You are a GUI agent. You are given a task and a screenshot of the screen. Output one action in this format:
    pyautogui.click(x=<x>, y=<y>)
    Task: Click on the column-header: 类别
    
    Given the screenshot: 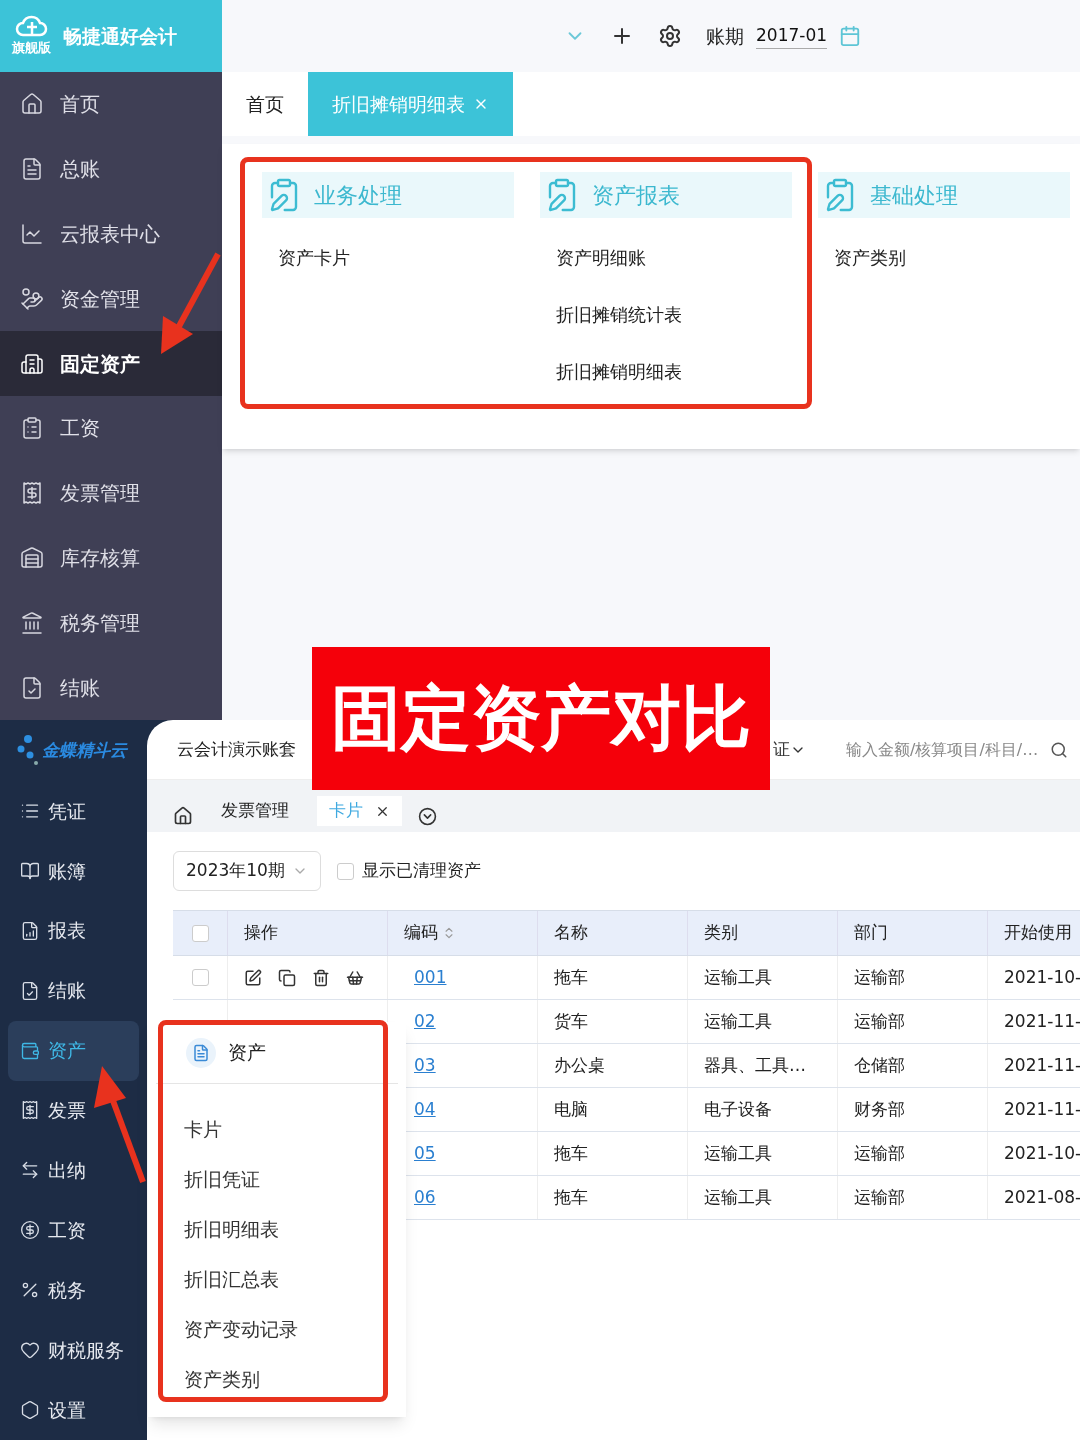 What is the action you would take?
    pyautogui.click(x=763, y=933)
    